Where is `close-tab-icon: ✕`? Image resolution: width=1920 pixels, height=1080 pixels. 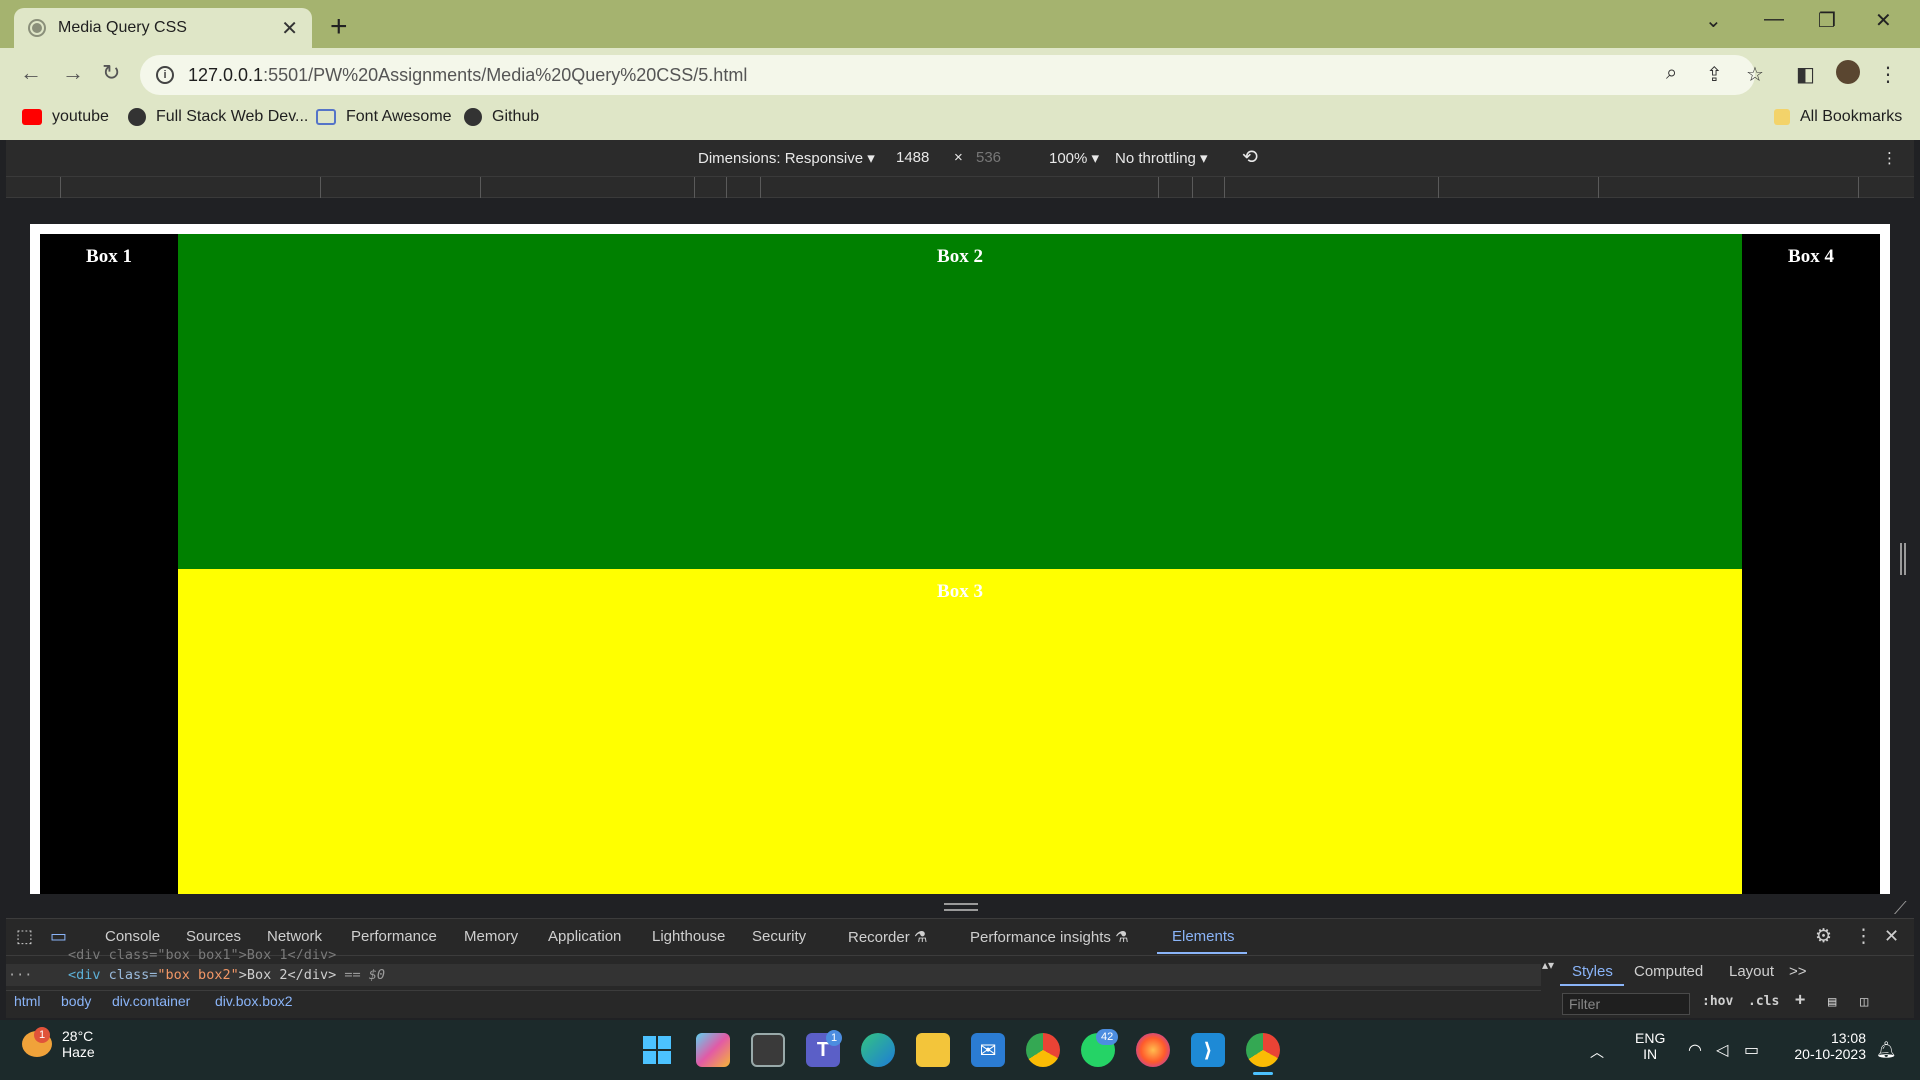 close-tab-icon: ✕ is located at coordinates (289, 28).